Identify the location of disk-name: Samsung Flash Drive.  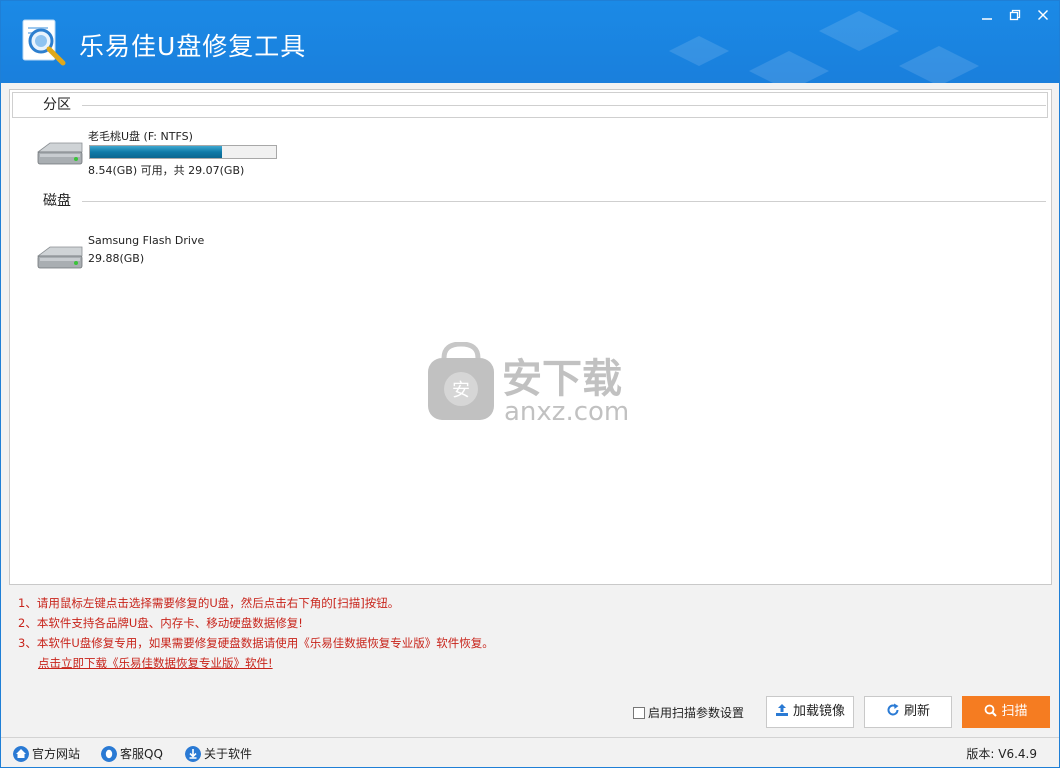
(146, 240).